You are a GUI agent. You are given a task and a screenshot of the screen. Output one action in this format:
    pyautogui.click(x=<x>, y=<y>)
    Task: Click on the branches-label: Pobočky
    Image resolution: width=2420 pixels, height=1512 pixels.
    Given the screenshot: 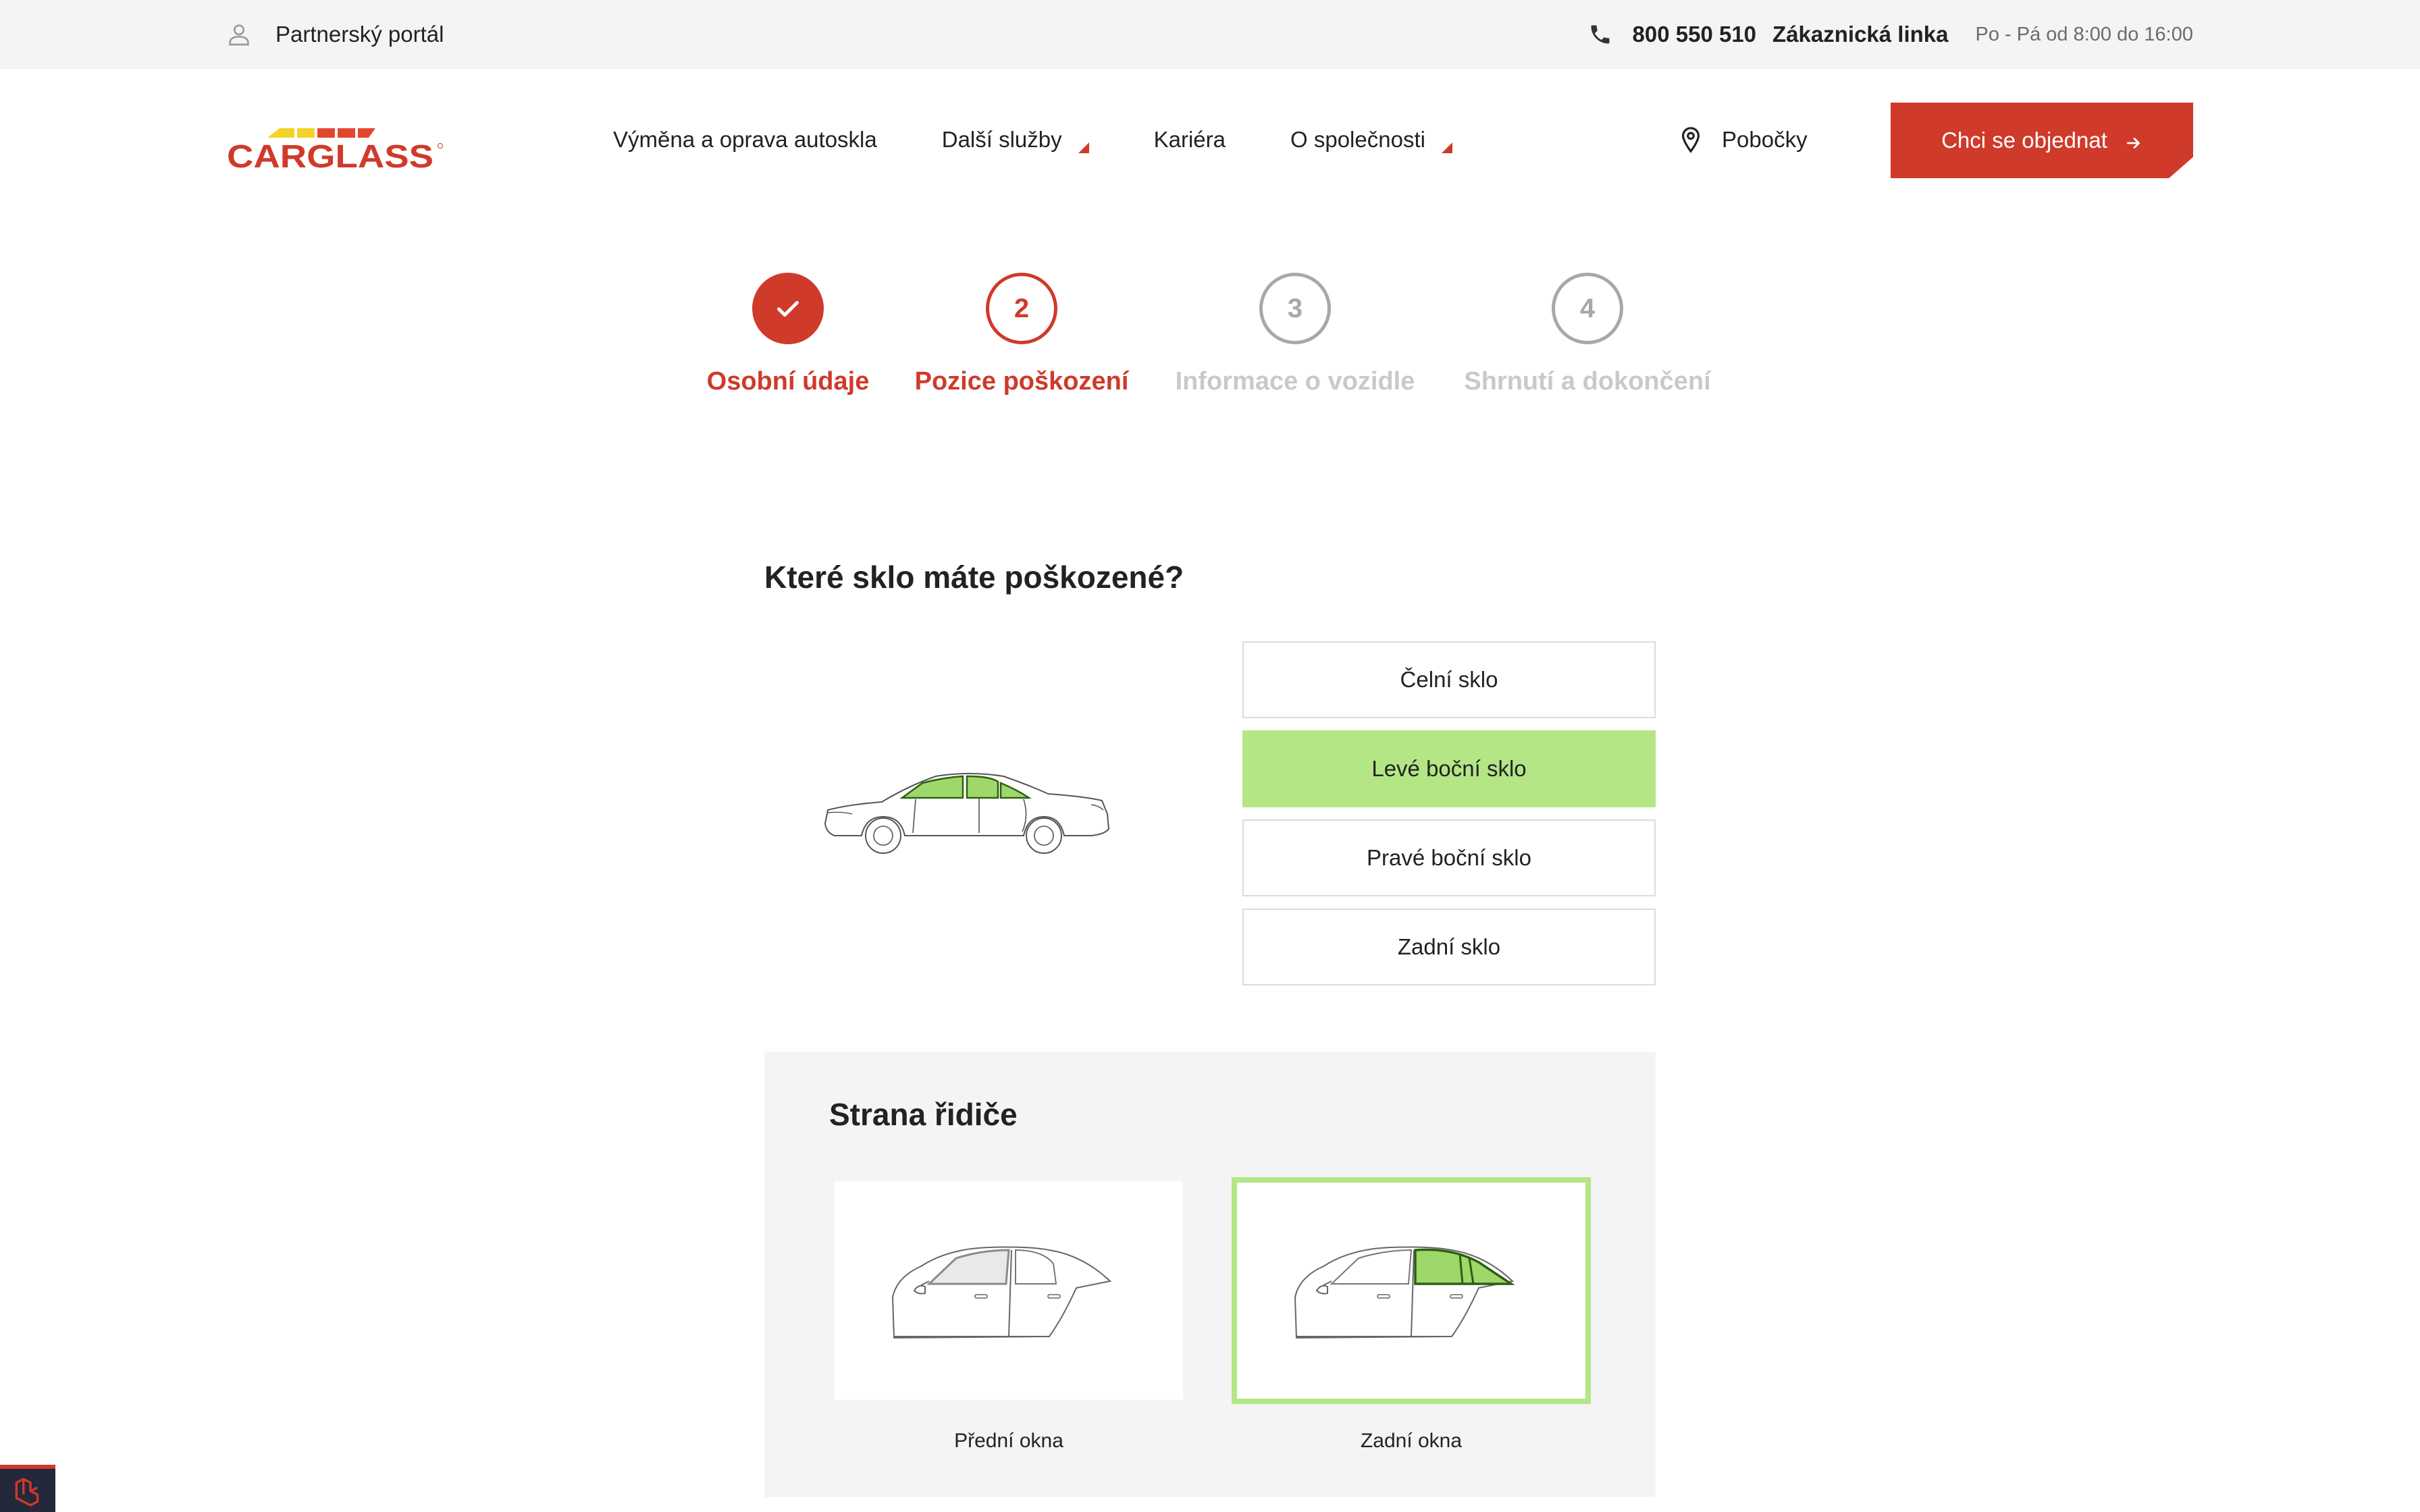 What is the action you would take?
    pyautogui.click(x=1765, y=139)
    